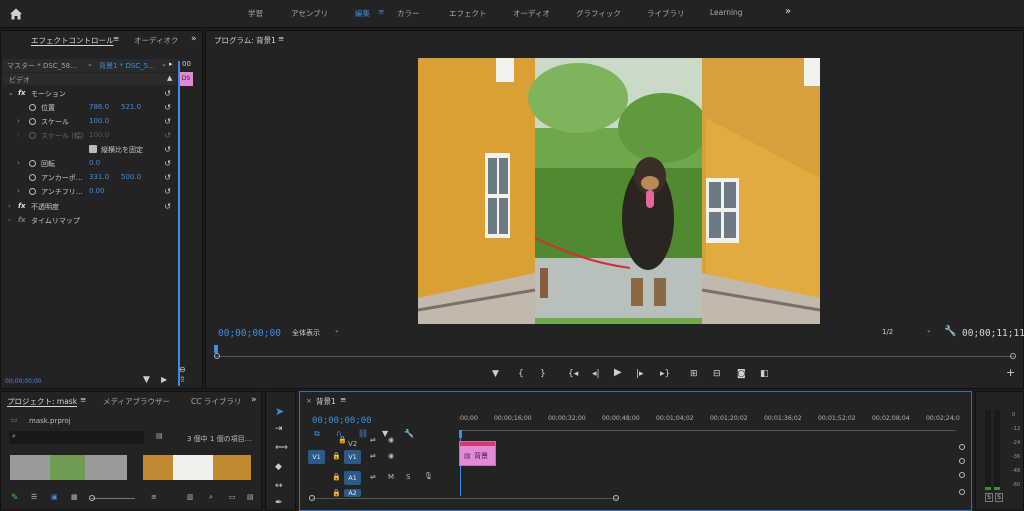 The height and width of the screenshot is (511, 1024). I want to click on new-bin-icon: ▤, so click(159, 436).